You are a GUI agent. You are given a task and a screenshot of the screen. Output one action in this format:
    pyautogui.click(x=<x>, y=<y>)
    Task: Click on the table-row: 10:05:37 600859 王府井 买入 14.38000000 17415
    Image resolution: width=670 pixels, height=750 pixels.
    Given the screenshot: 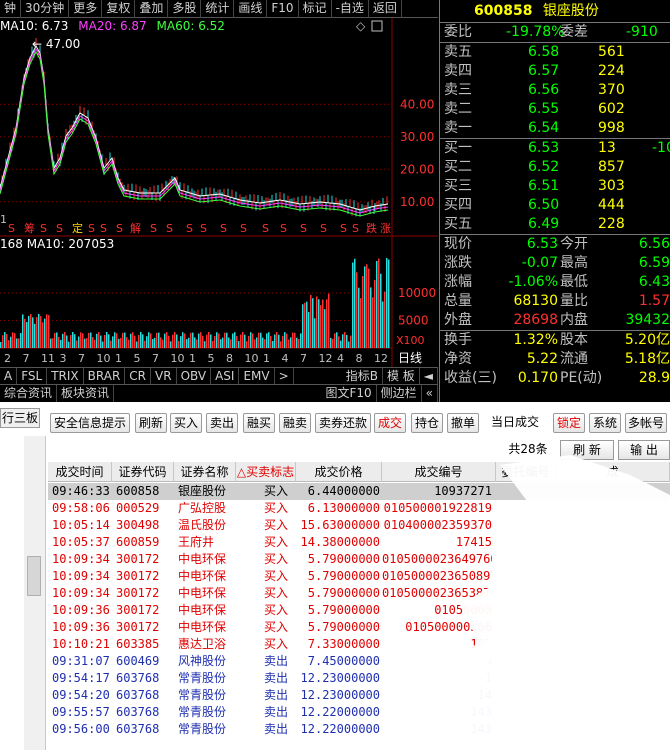 What is the action you would take?
    pyautogui.click(x=359, y=542)
    